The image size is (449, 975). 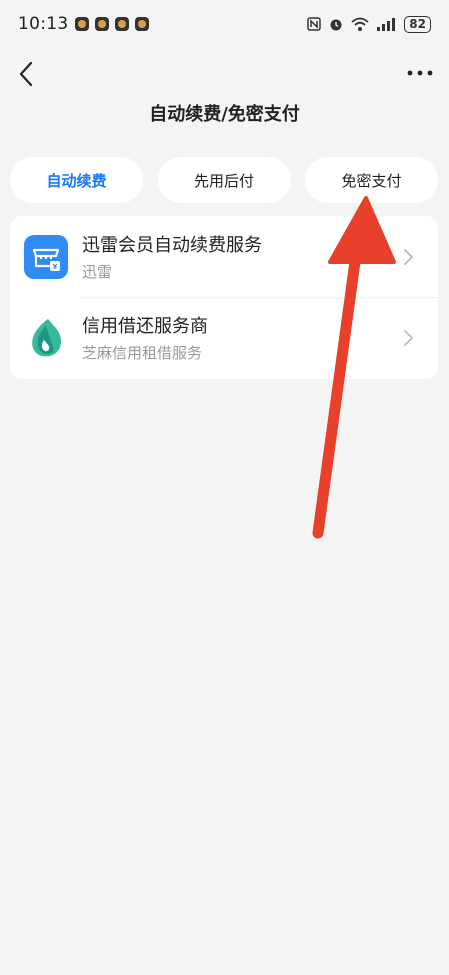 What do you see at coordinates (172, 245) in the screenshot?
I see `list-item-title: 迅雷会员自动续费服务` at bounding box center [172, 245].